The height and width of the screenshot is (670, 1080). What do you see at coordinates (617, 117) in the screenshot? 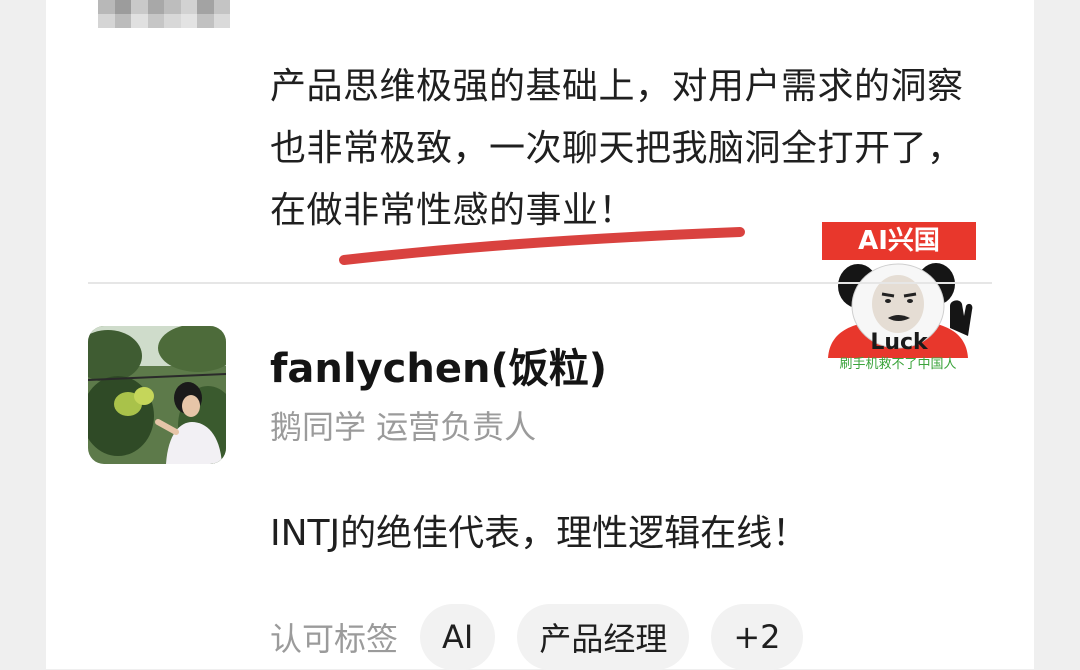
I see `review-text-main: 产品思维极强的基础上，对用户需求的洞察也非常极致，一次聊天把我脑洞全打开了，` at bounding box center [617, 117].